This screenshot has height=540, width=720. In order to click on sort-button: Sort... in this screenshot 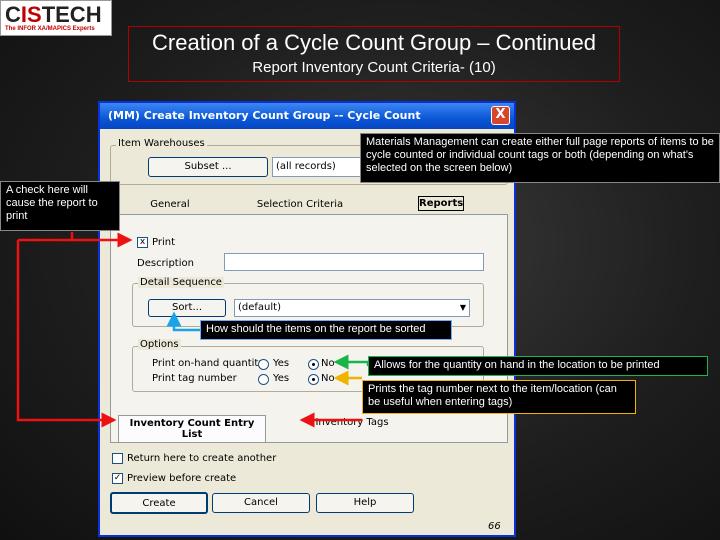, I will do `click(187, 308)`.